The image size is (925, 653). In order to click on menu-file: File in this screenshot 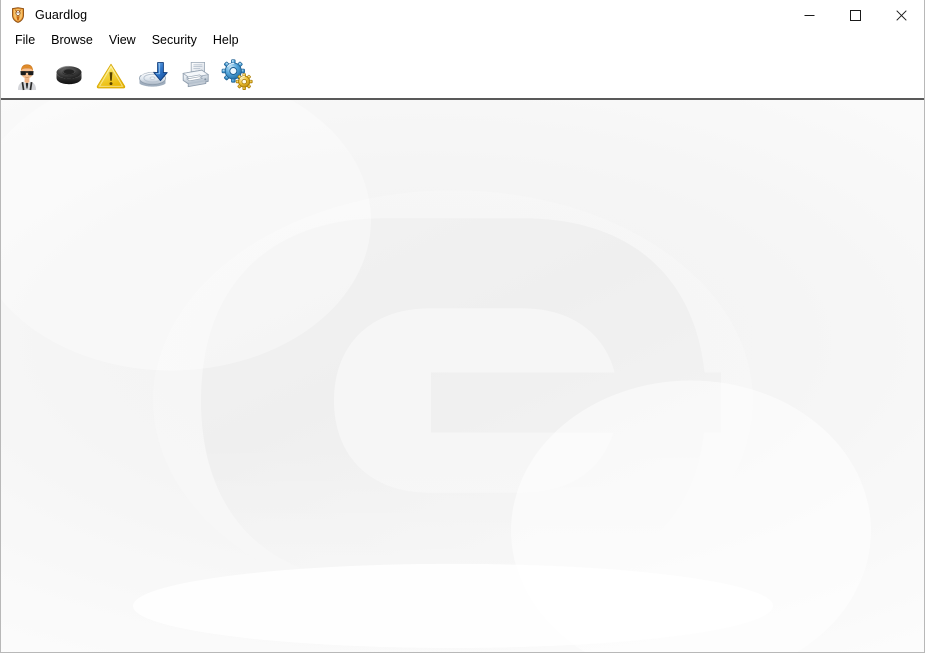, I will do `click(25, 41)`.